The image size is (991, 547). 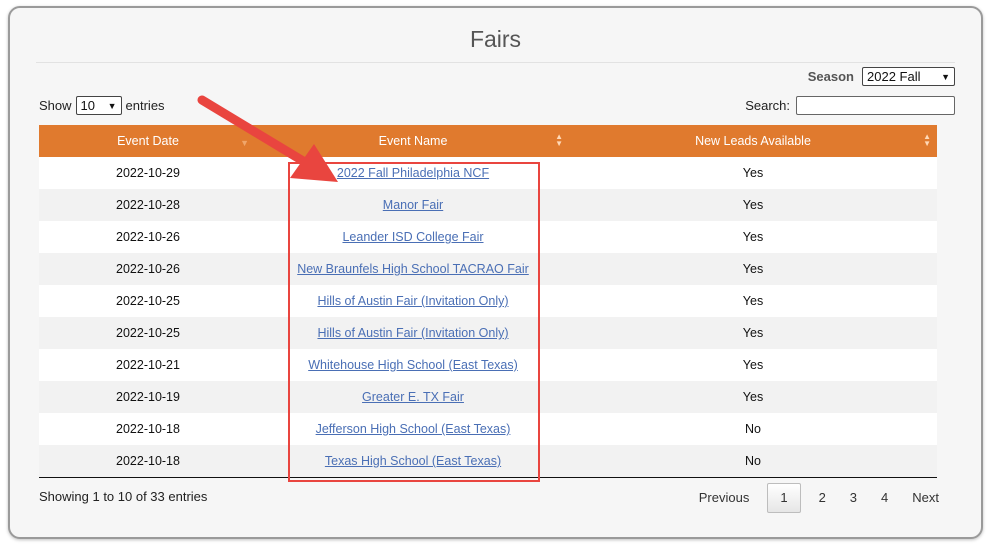 I want to click on pagination: Previous 1 2 3 4 Next, so click(x=819, y=498).